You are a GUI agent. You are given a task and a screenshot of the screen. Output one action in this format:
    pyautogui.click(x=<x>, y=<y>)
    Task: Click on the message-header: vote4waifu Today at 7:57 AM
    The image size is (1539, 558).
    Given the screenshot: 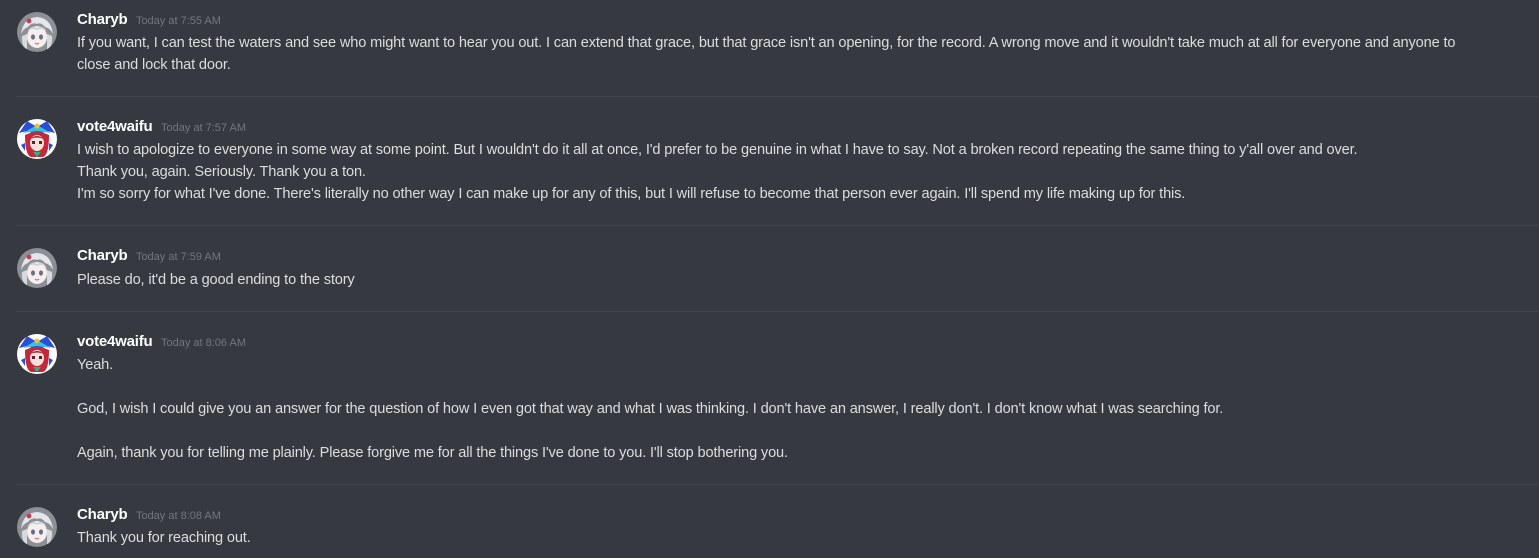 What is the action you would take?
    pyautogui.click(x=161, y=127)
    